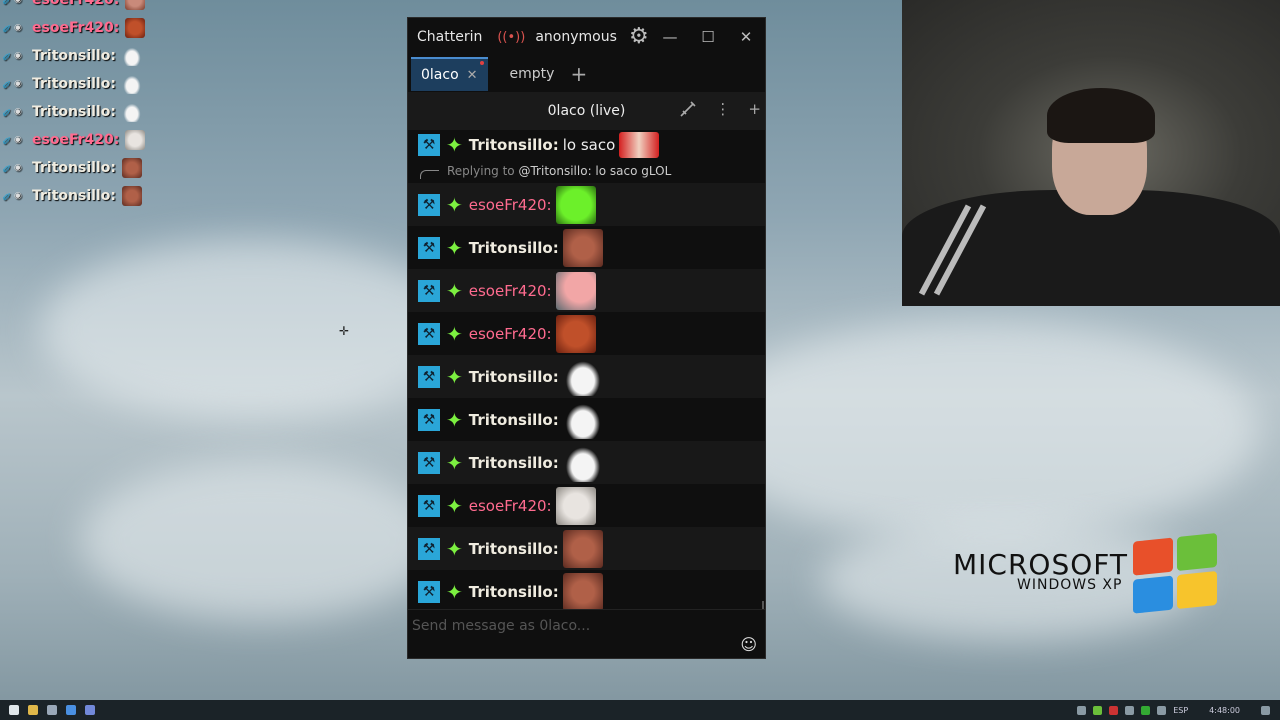 The height and width of the screenshot is (720, 1280). I want to click on split-header: 0laco (live) ⋮ +, so click(586, 111).